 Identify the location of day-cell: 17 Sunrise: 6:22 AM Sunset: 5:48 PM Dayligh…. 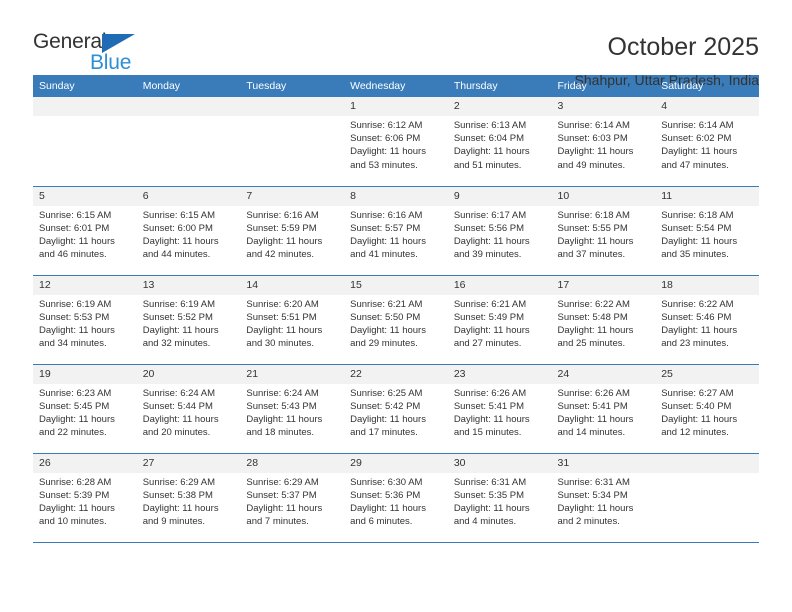
(603, 320).